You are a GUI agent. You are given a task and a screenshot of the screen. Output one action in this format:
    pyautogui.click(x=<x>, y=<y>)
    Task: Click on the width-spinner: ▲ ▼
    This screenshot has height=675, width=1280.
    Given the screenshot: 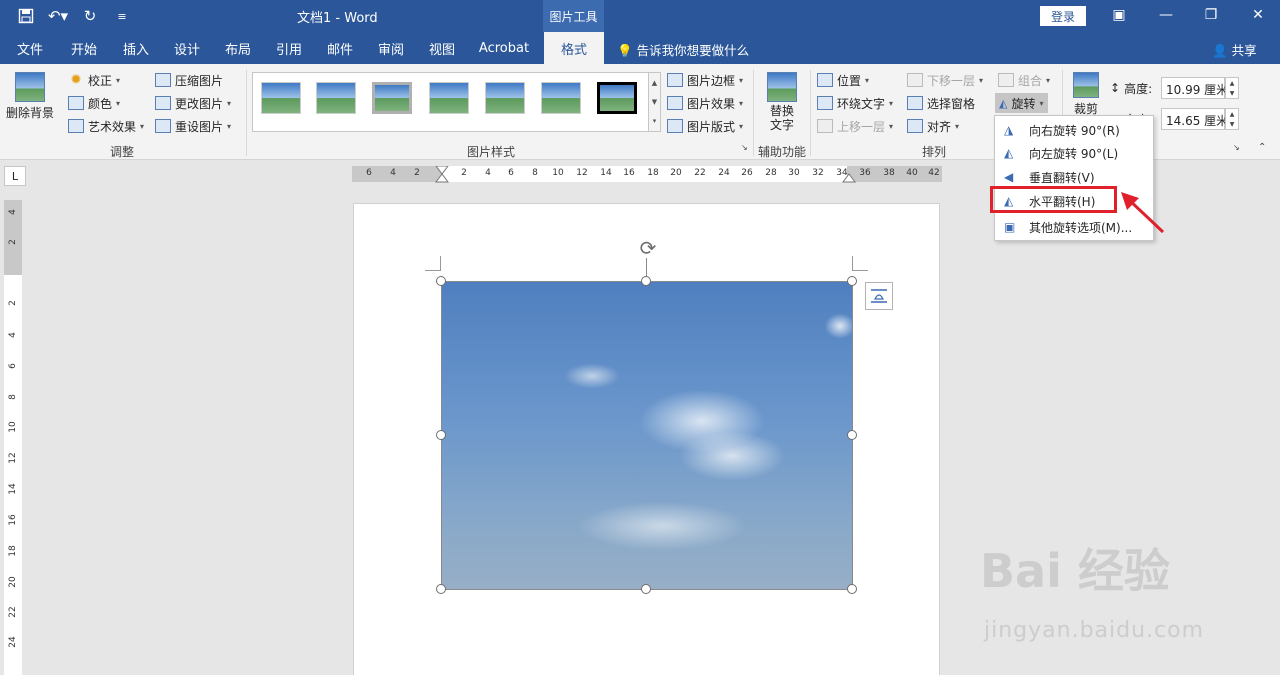 What is the action you would take?
    pyautogui.click(x=1232, y=119)
    